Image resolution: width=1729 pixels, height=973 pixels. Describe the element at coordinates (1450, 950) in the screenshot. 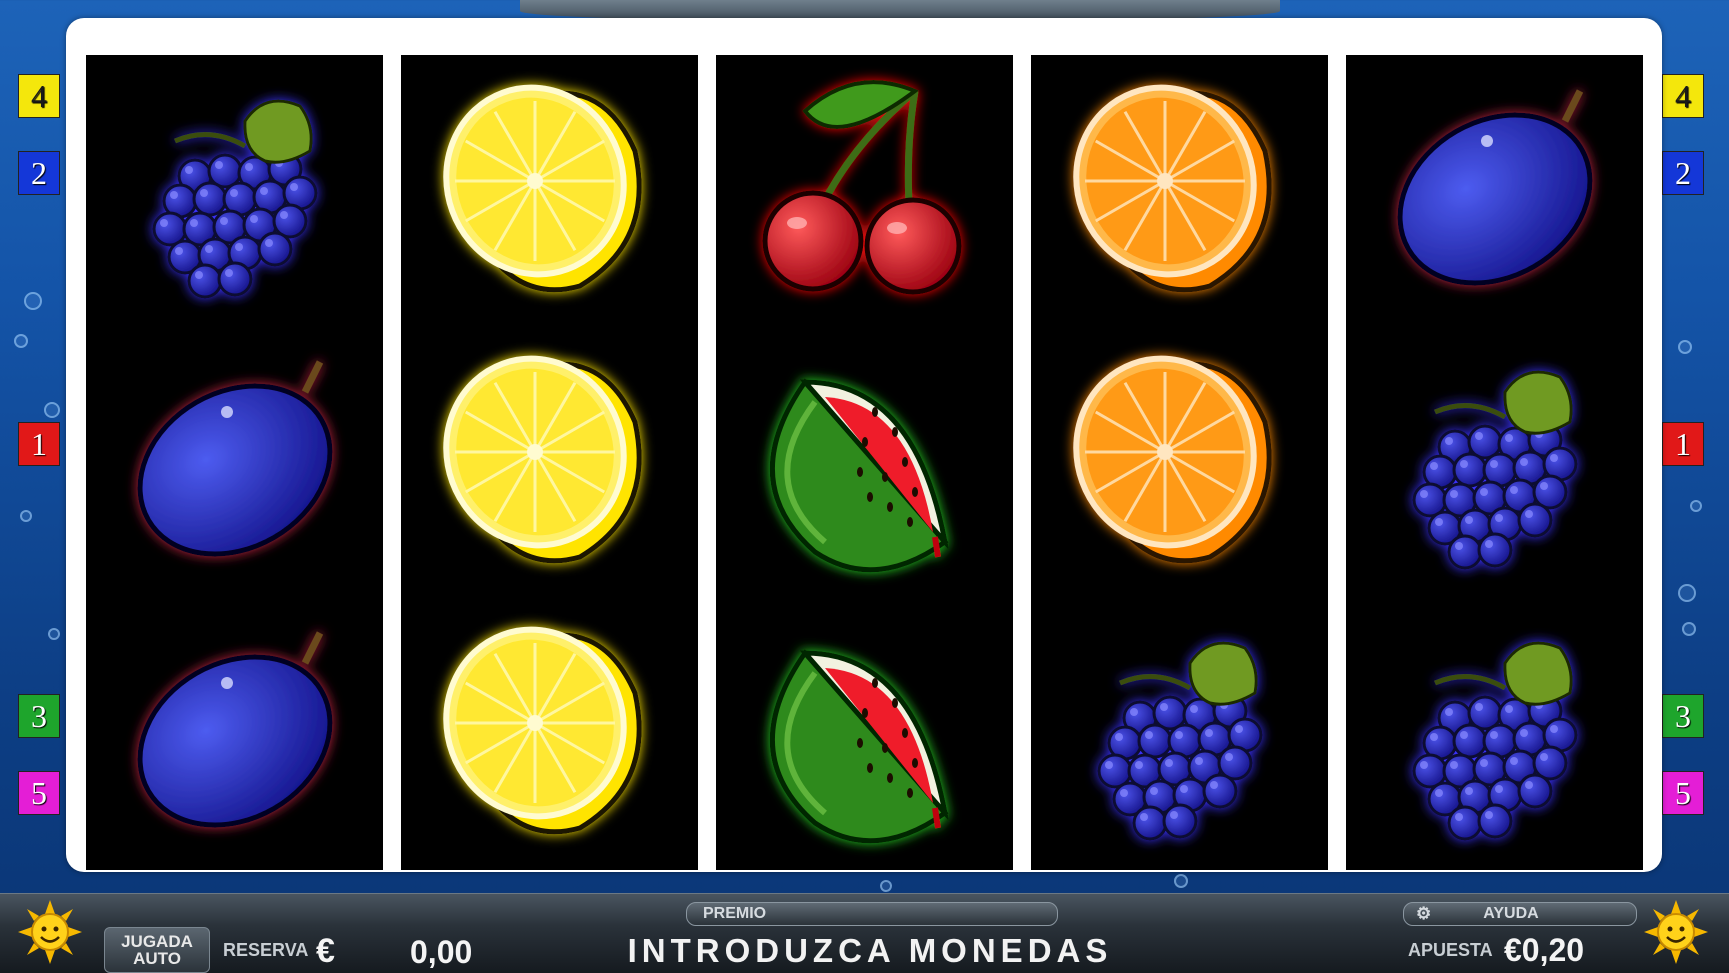

I see `bet-label: APUESTA` at that location.